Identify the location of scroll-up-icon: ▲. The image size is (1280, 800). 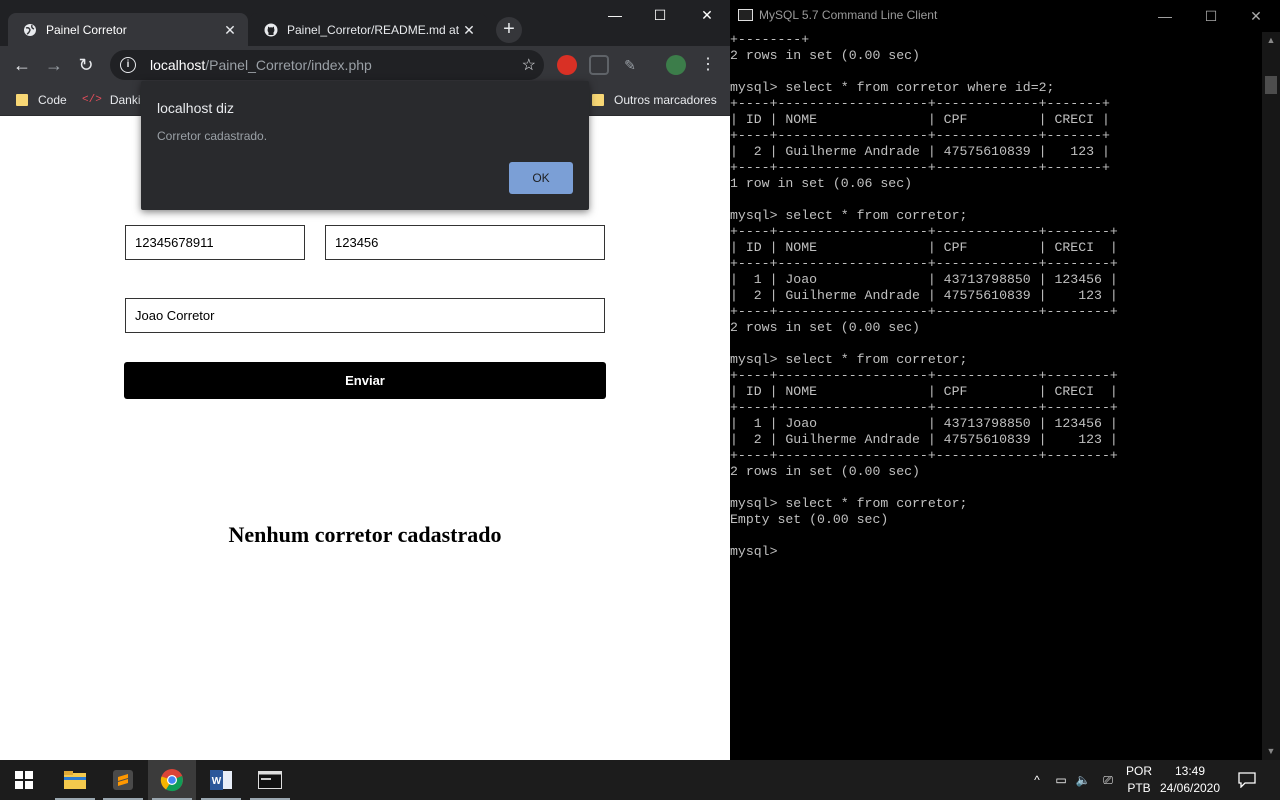
(1271, 40).